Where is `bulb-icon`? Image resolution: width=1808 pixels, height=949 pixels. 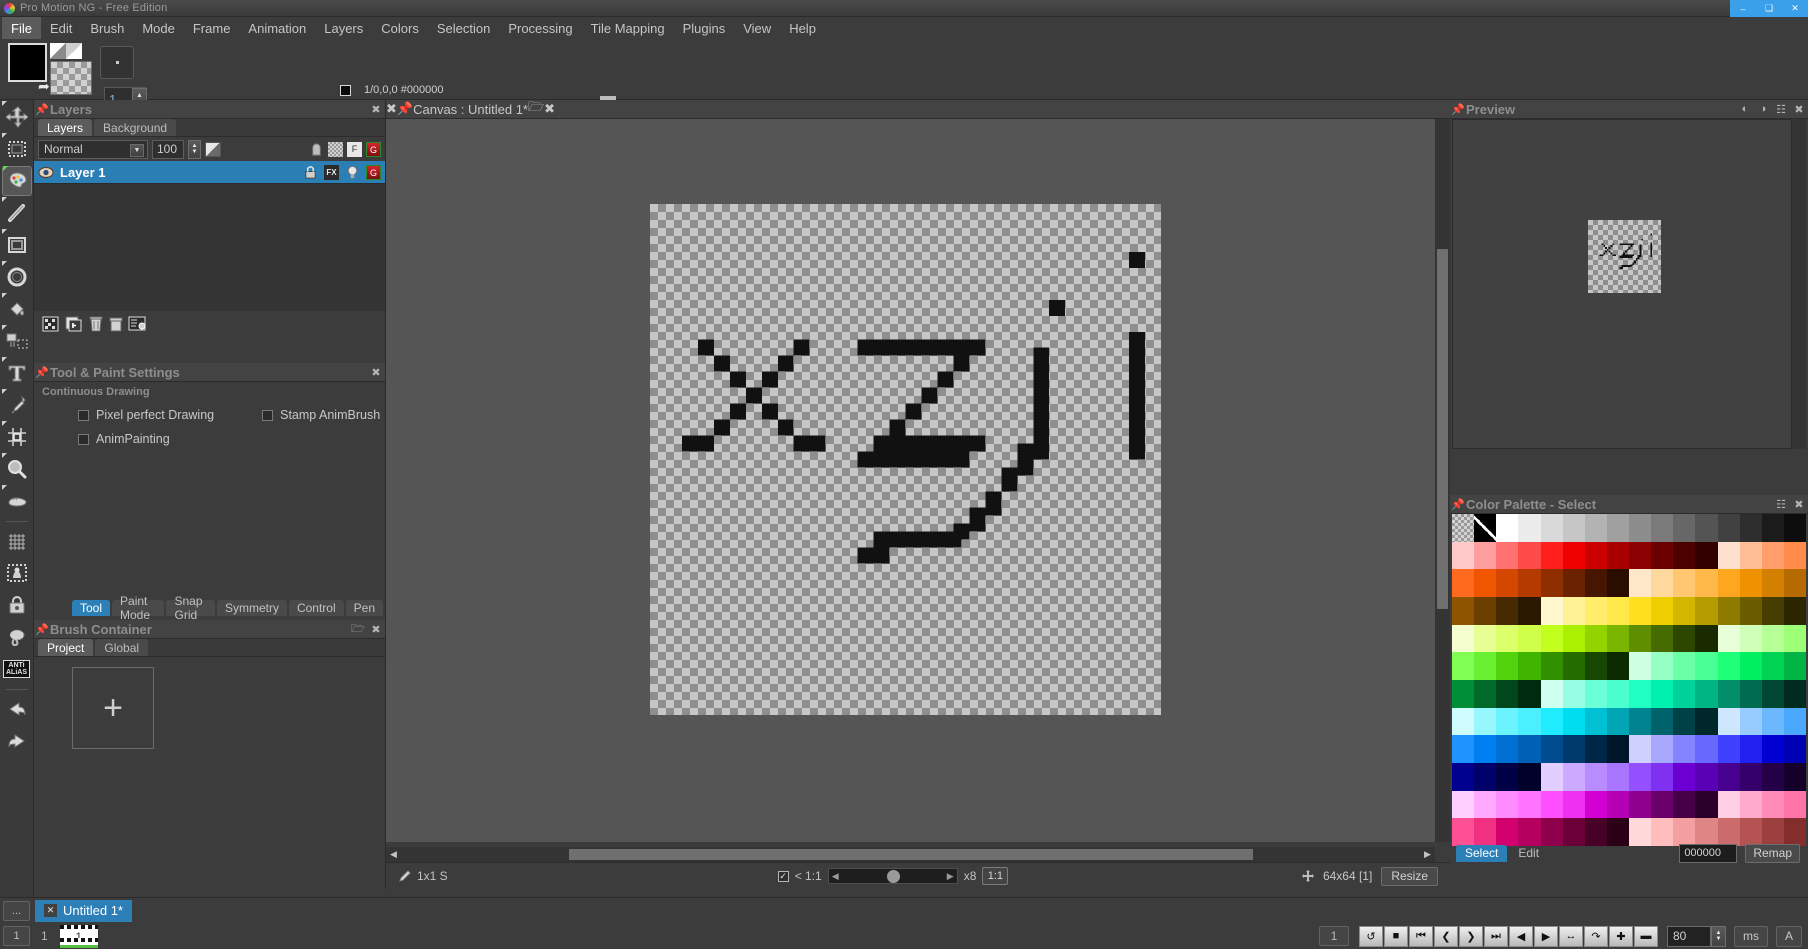
bulb-icon is located at coordinates (352, 172).